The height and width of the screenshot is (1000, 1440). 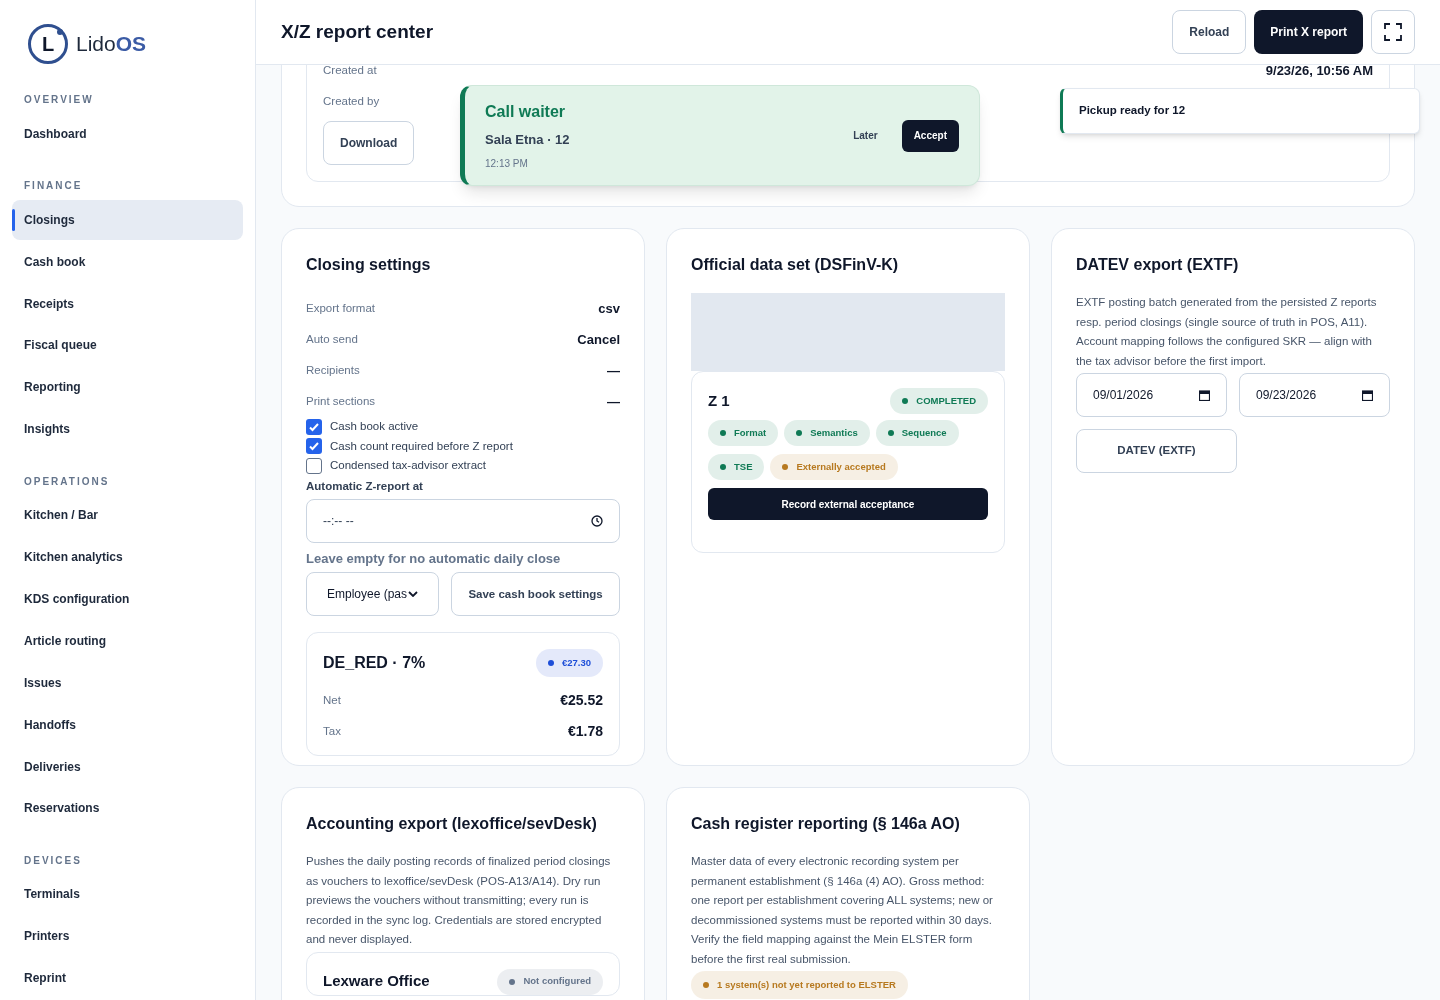 I want to click on provider-title: Lexware Office, so click(x=376, y=980).